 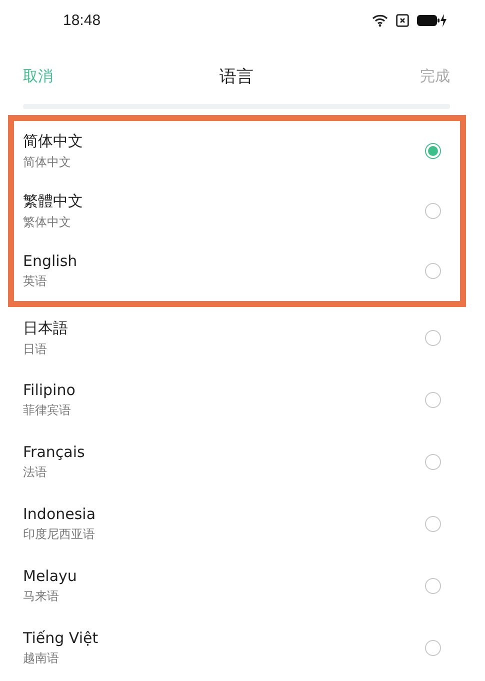 What do you see at coordinates (59, 534) in the screenshot?
I see `language-subtitle: 印度尼西亚语` at bounding box center [59, 534].